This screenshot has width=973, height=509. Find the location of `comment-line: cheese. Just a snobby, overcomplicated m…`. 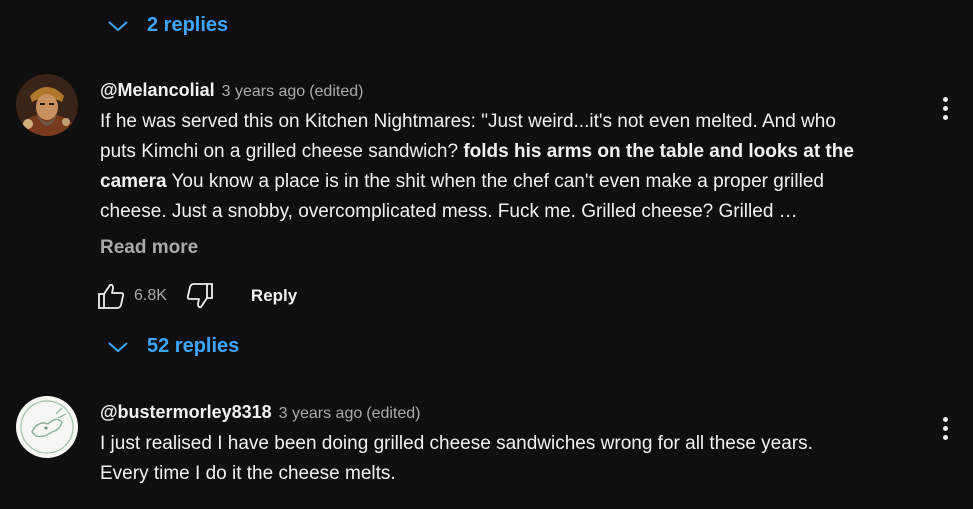

comment-line: cheese. Just a snobby, overcomplicated m… is located at coordinates (449, 211).